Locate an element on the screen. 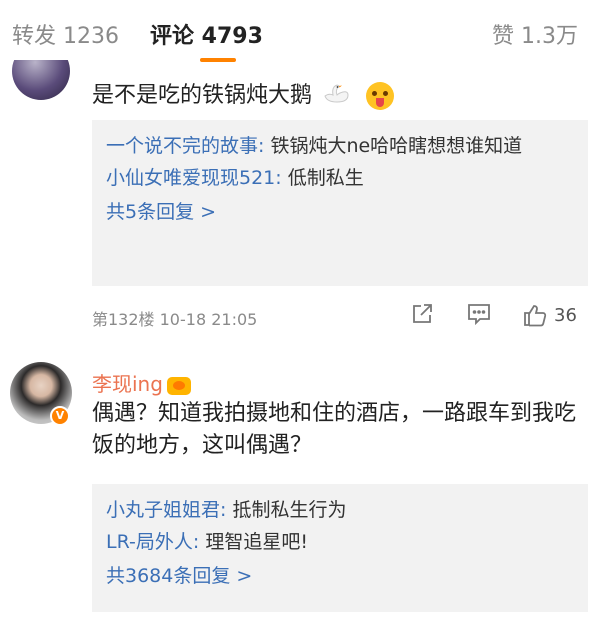 This screenshot has width=600, height=628. tab-reposts: 转发 1236 is located at coordinates (65, 34).